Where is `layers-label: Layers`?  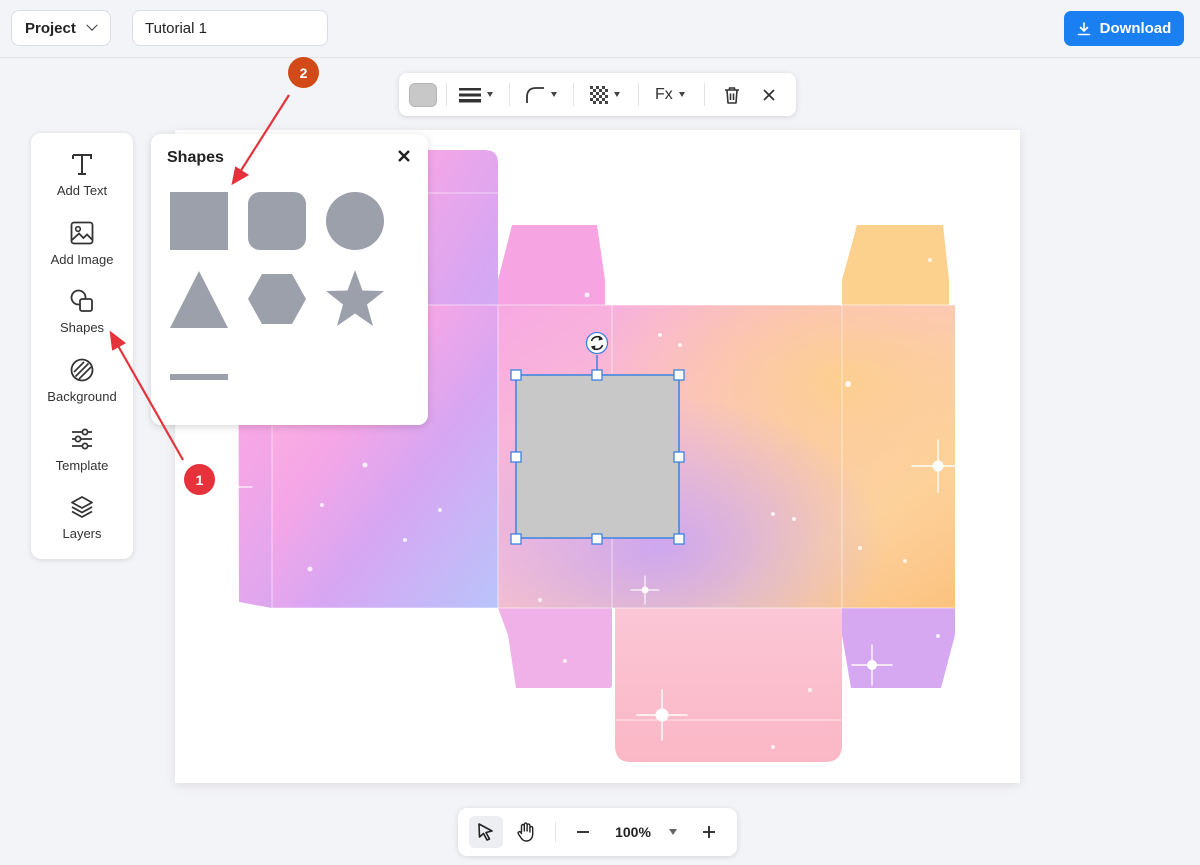 layers-label: Layers is located at coordinates (82, 533).